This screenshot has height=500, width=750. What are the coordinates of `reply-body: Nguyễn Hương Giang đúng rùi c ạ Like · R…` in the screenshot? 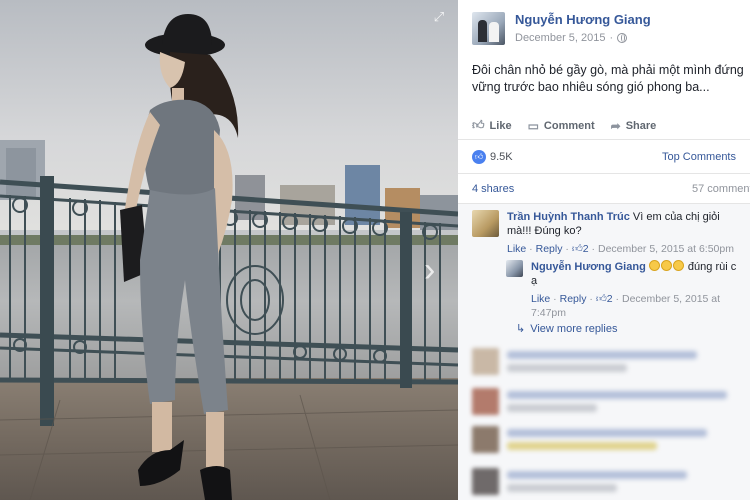 It's located at (635, 290).